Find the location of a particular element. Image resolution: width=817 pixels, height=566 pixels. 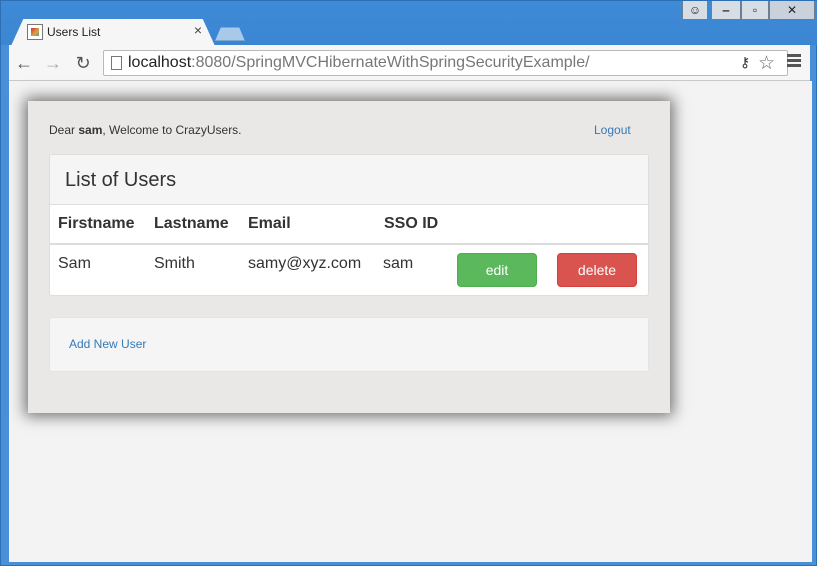

key-icon: ⚷ is located at coordinates (745, 62).